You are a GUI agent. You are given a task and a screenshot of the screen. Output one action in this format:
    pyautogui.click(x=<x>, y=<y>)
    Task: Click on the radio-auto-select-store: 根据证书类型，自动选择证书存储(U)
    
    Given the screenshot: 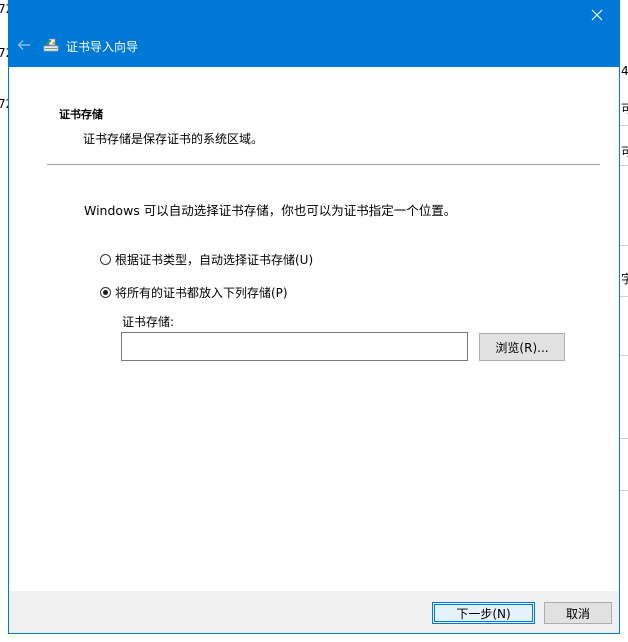 What is the action you would take?
    pyautogui.click(x=206, y=259)
    